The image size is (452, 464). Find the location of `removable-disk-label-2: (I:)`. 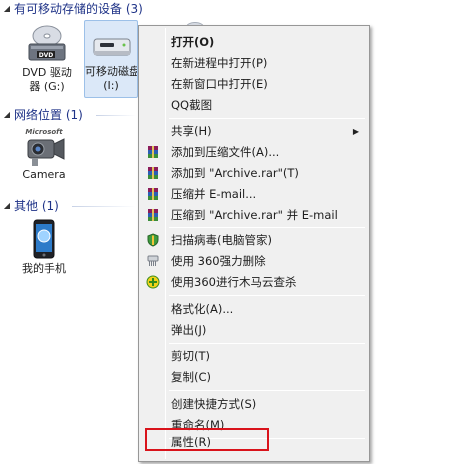

removable-disk-label-2: (I:) is located at coordinates (111, 85).